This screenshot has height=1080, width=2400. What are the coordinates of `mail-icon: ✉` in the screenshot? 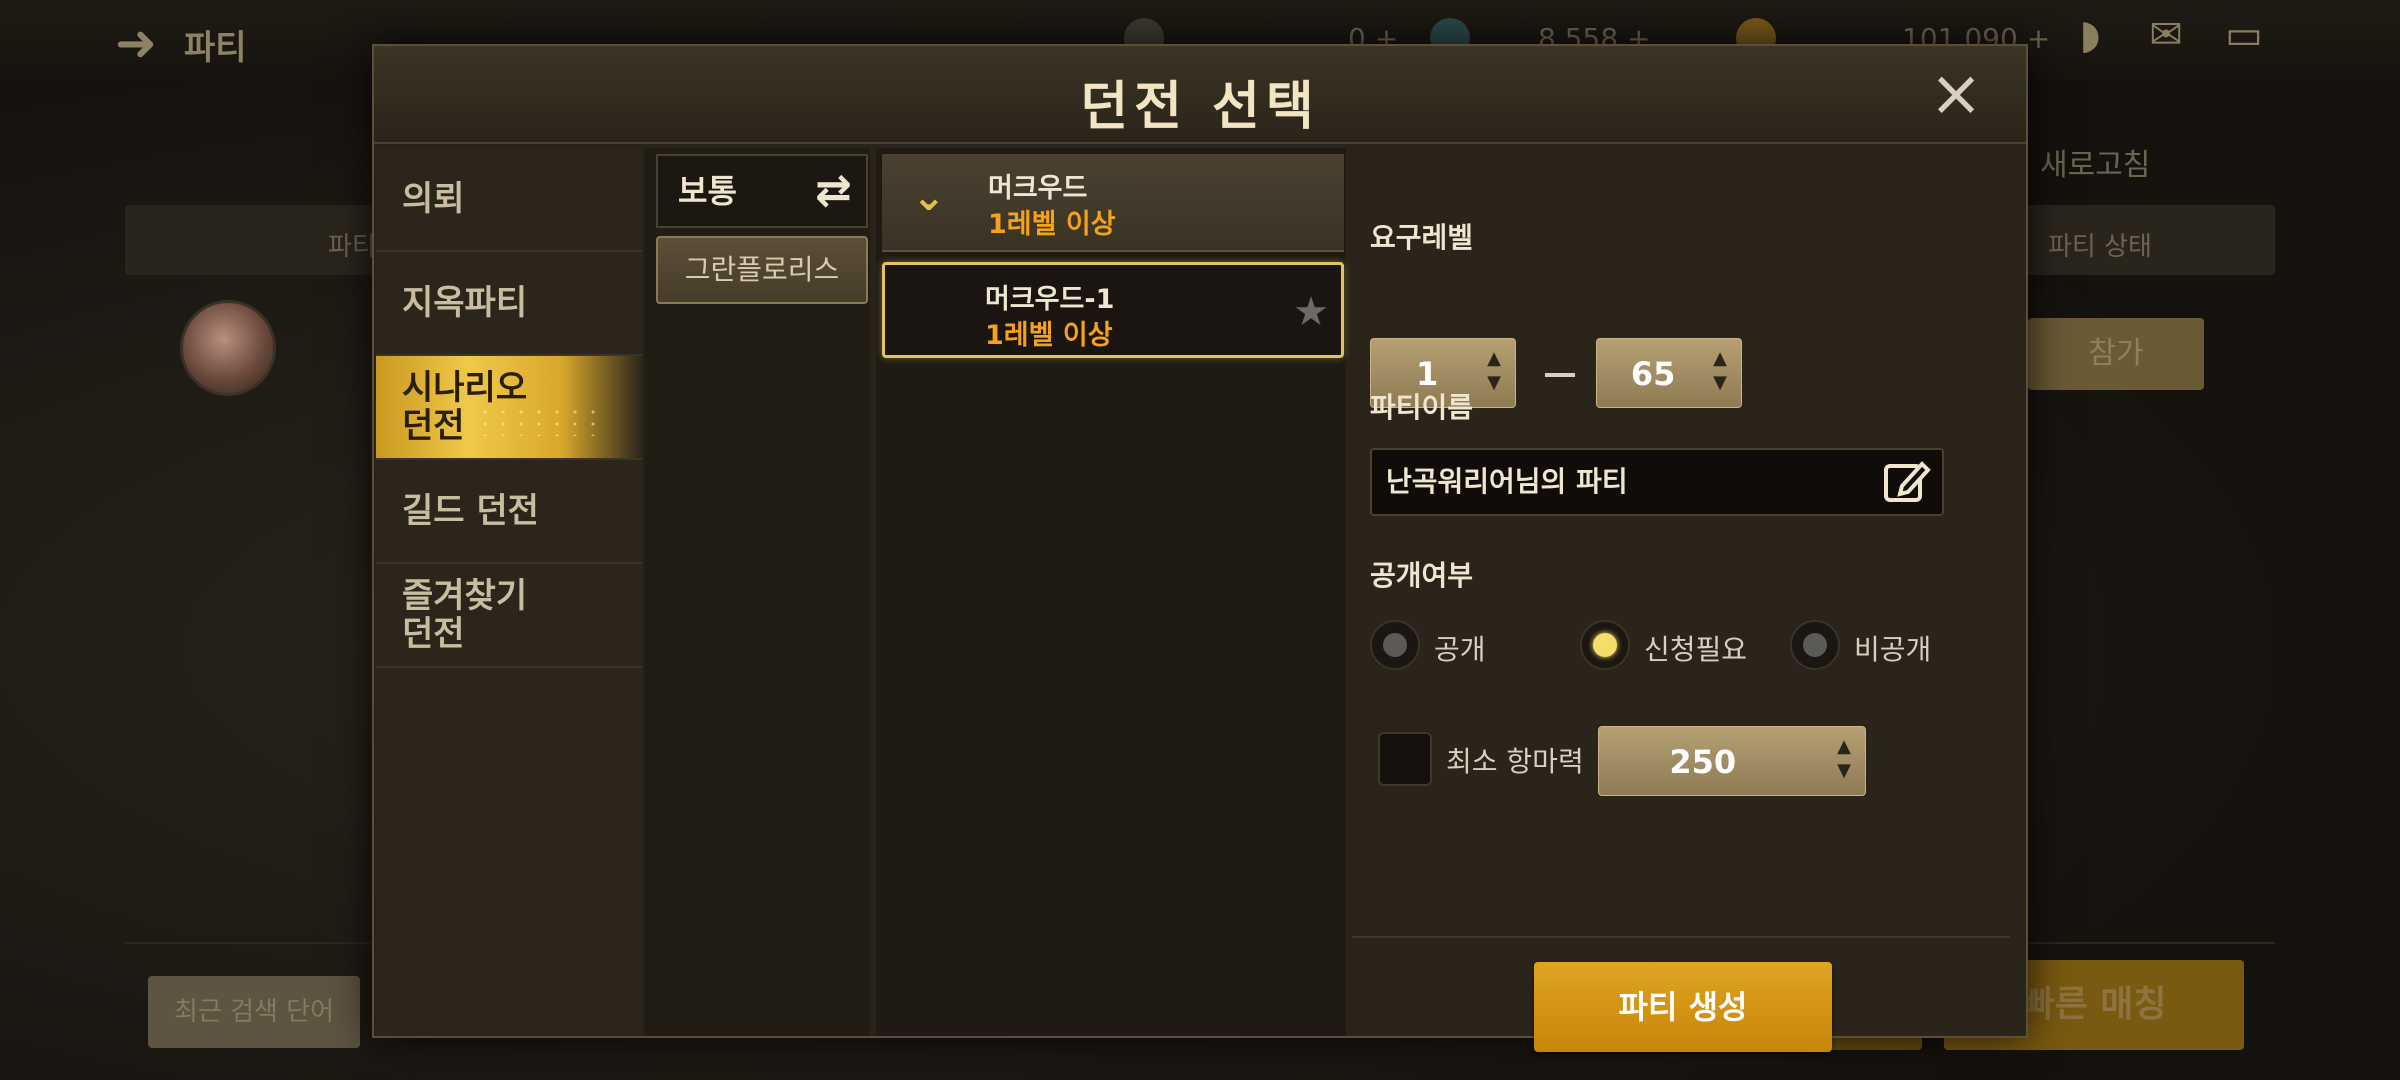 It's located at (2166, 36).